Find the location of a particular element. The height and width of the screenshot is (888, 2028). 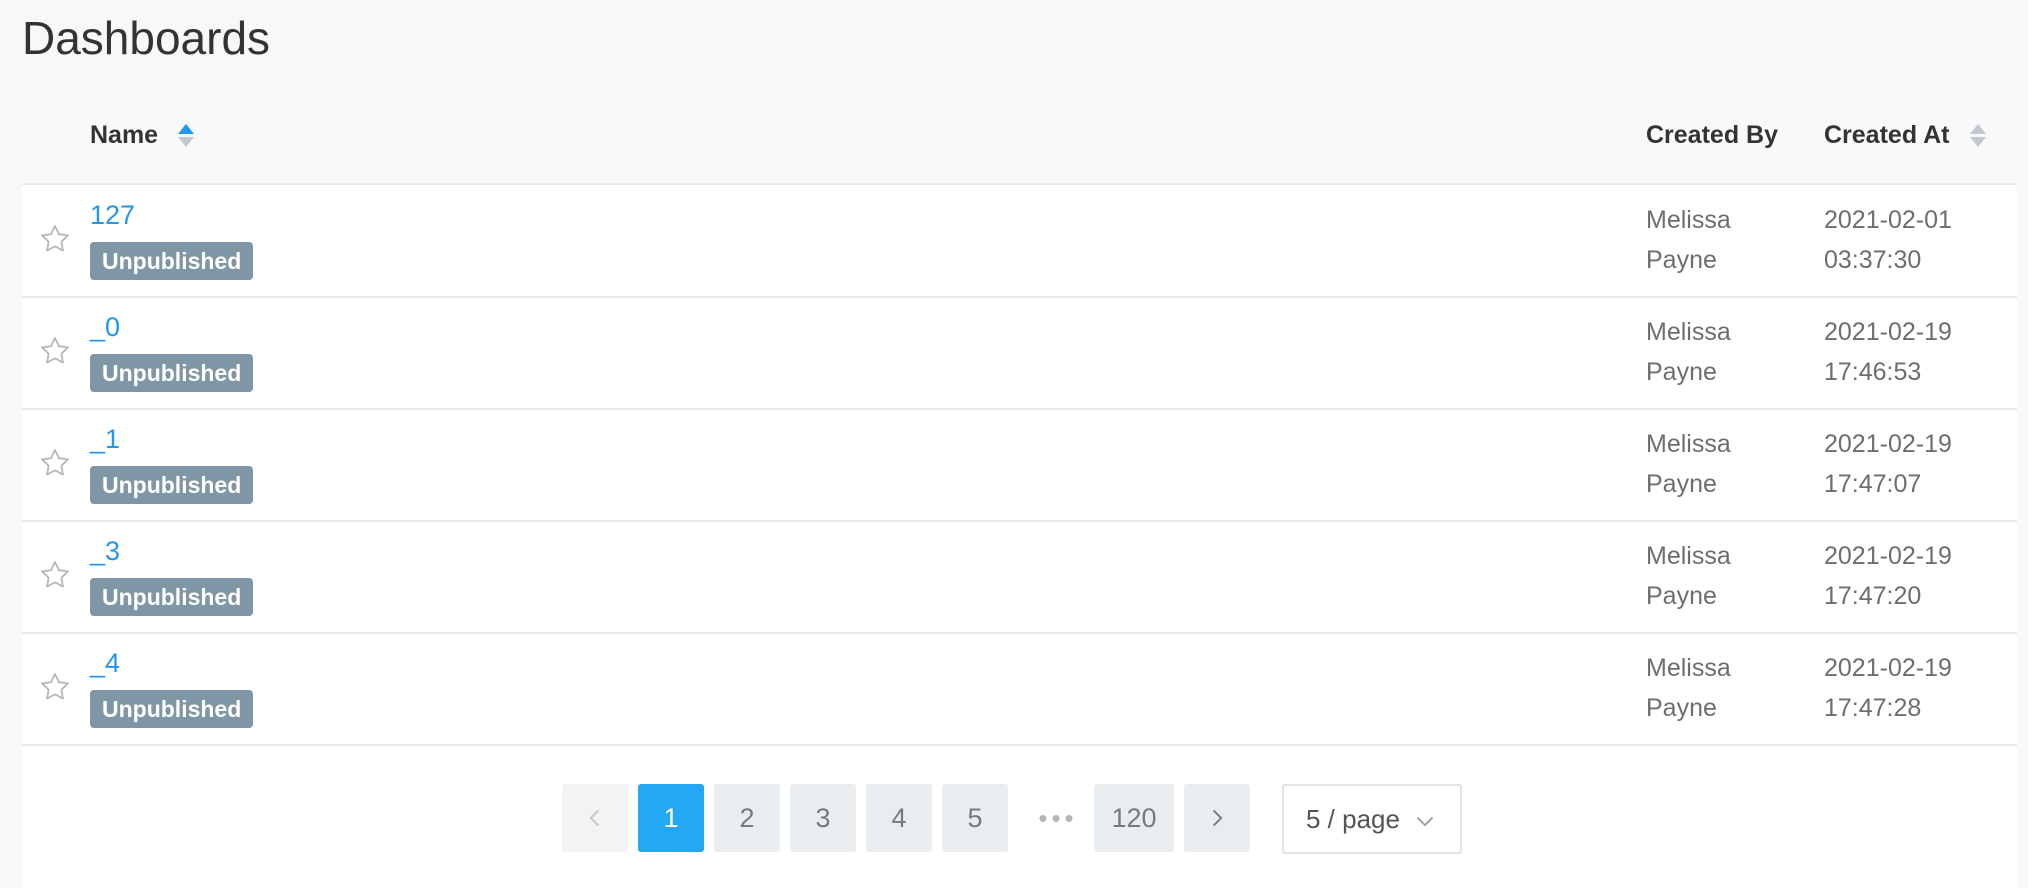

column-header-created-at-label: Created At is located at coordinates (1887, 135).